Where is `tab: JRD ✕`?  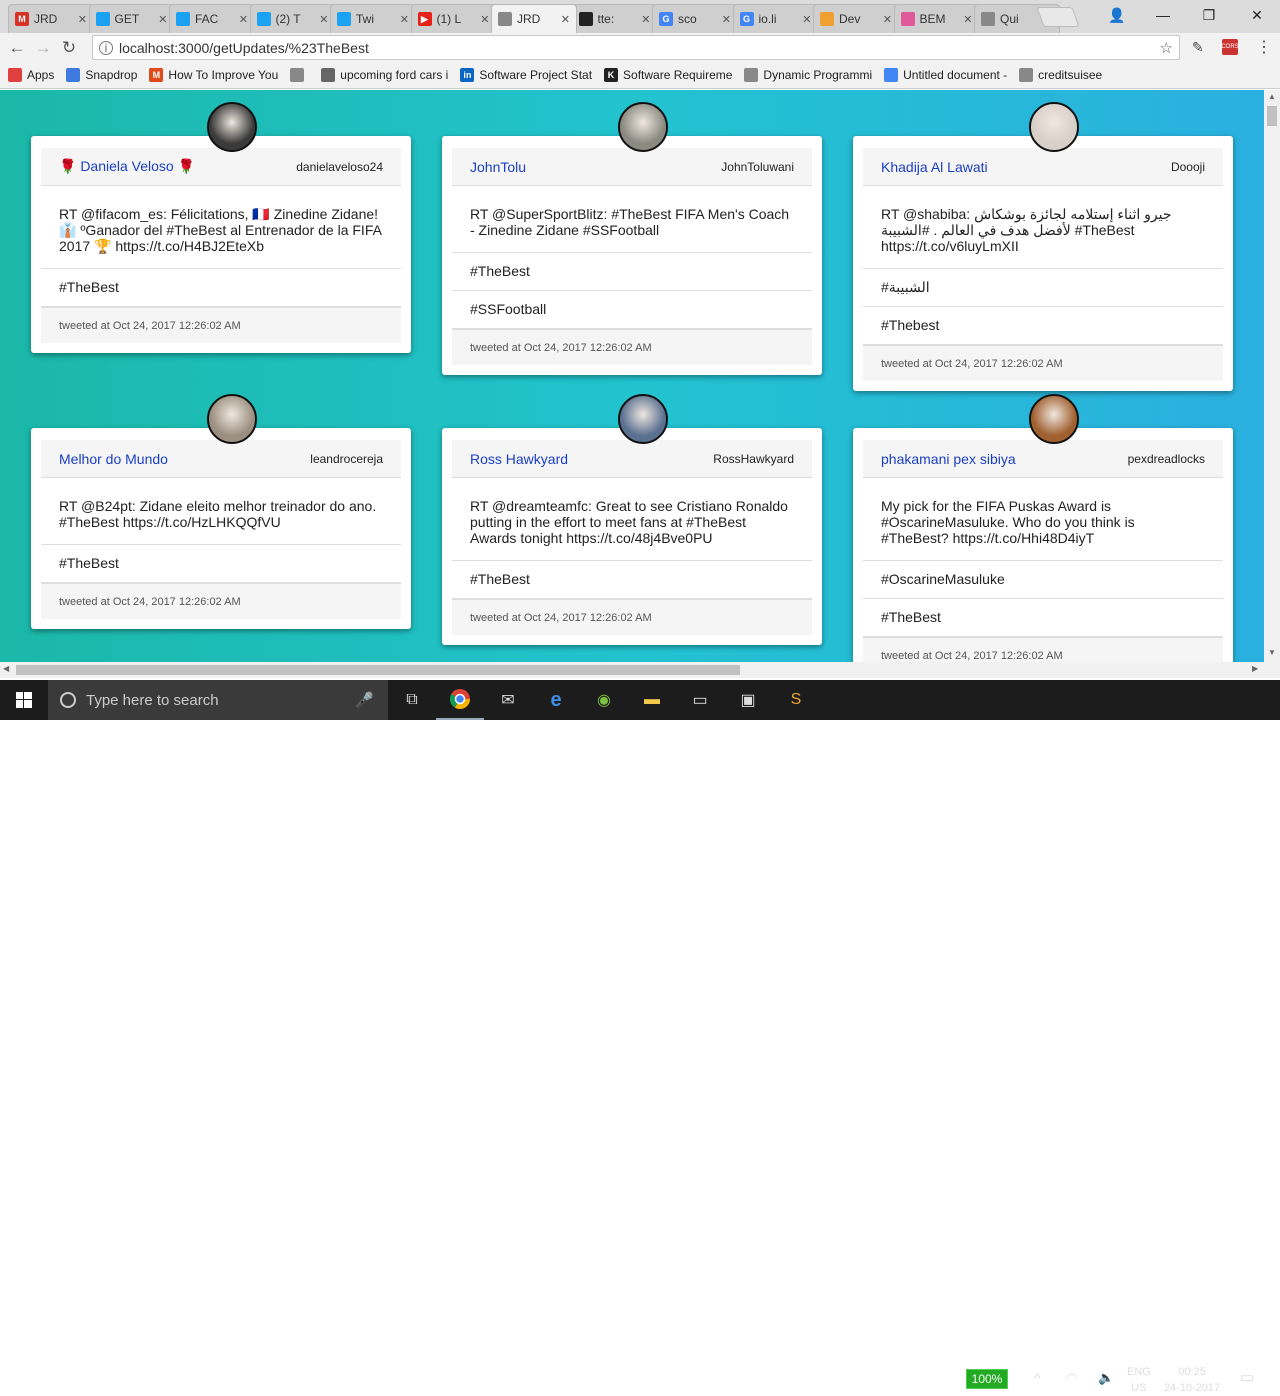
tab: JRD ✕ is located at coordinates (534, 18).